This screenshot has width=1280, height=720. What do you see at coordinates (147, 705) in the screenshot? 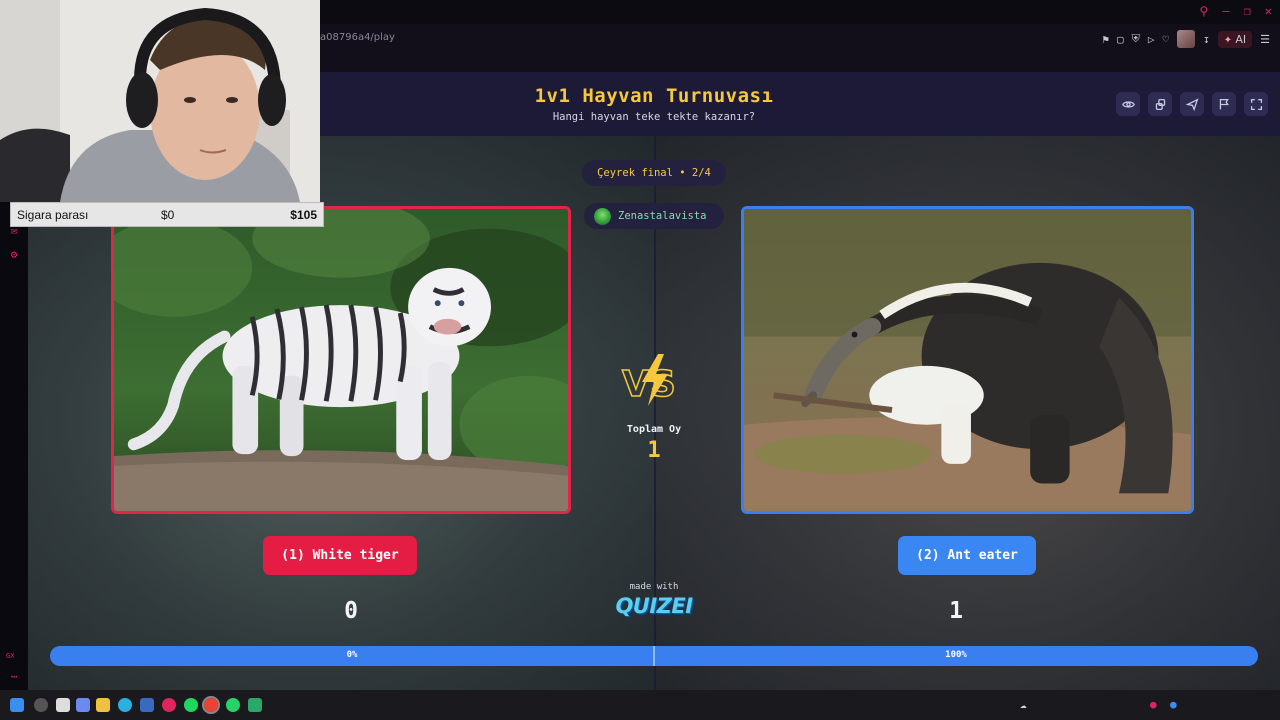
I see `app-icon` at bounding box center [147, 705].